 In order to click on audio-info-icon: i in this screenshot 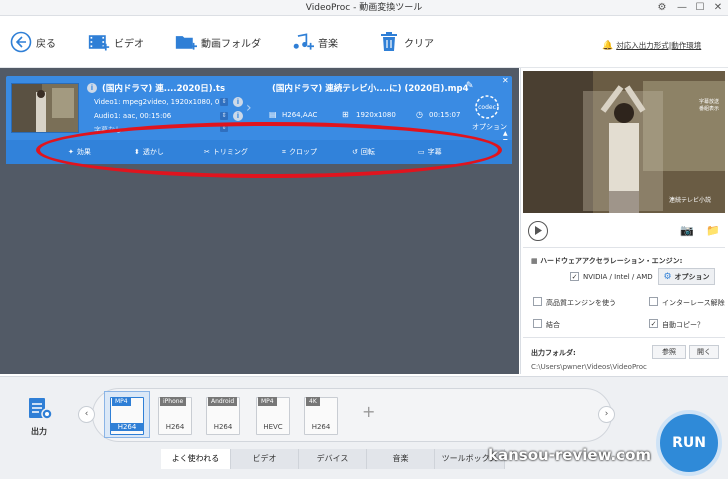, I will do `click(238, 116)`.